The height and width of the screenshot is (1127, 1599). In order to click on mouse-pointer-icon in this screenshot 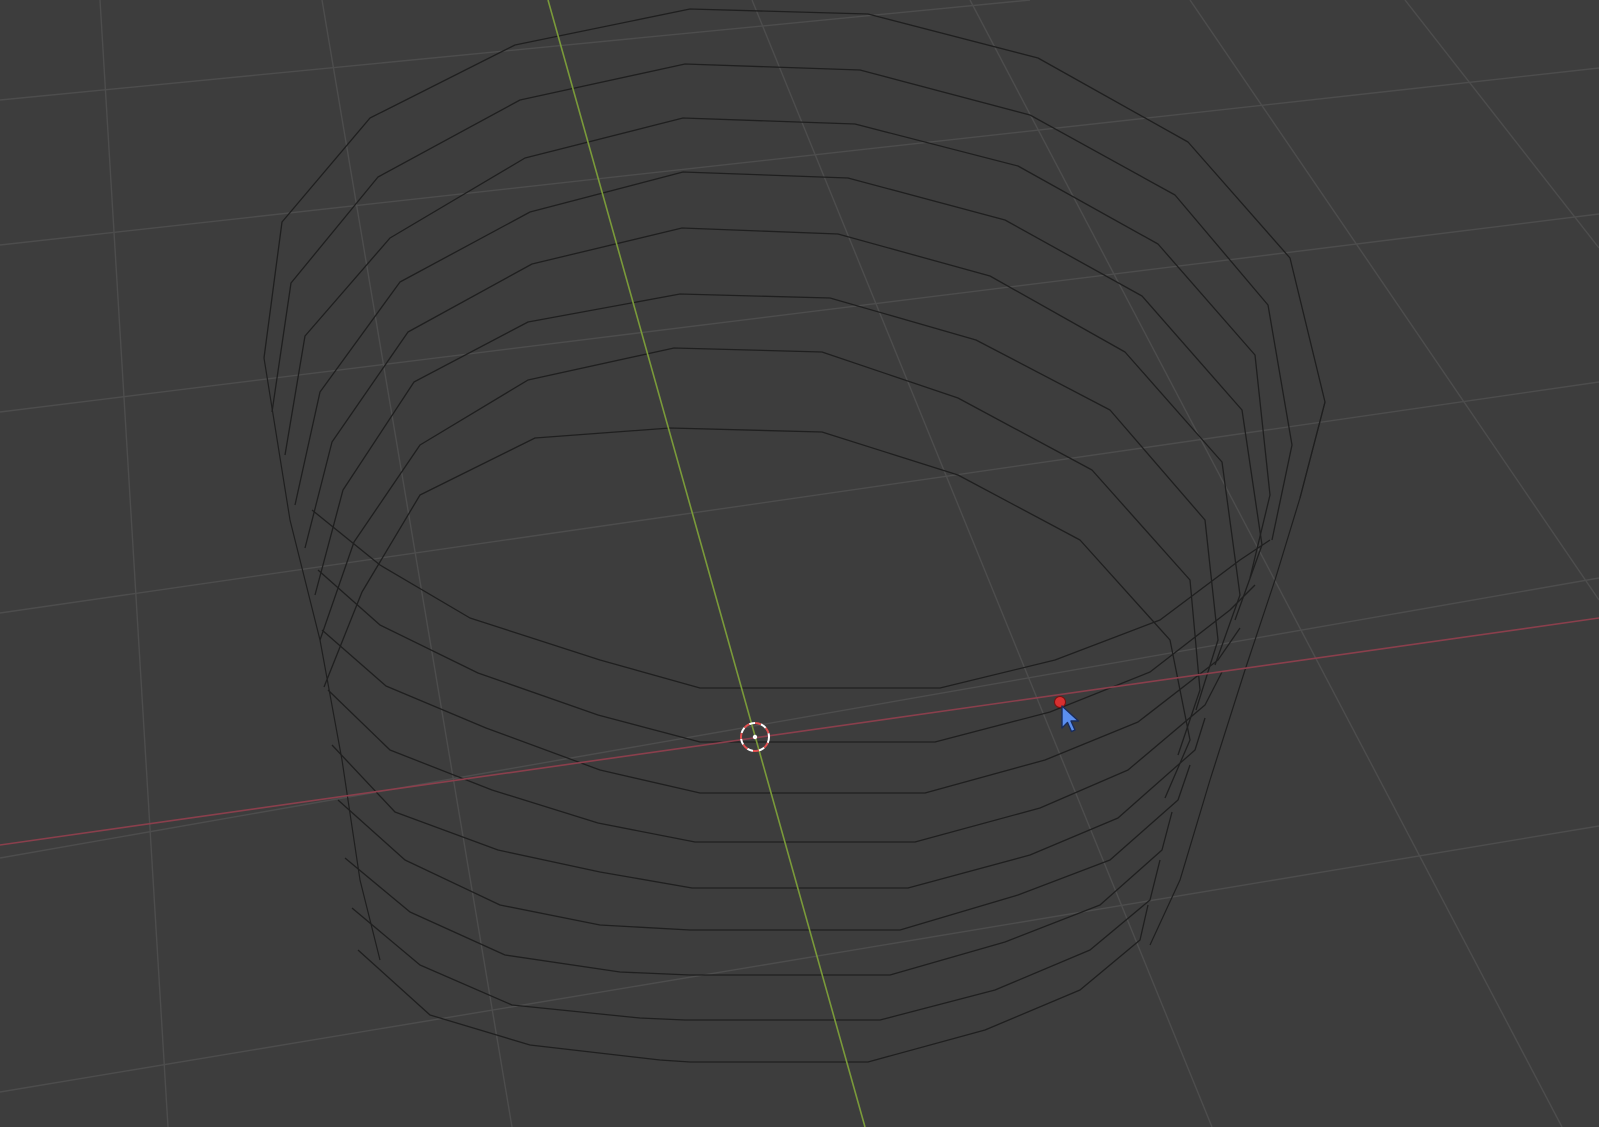, I will do `click(1070, 719)`.